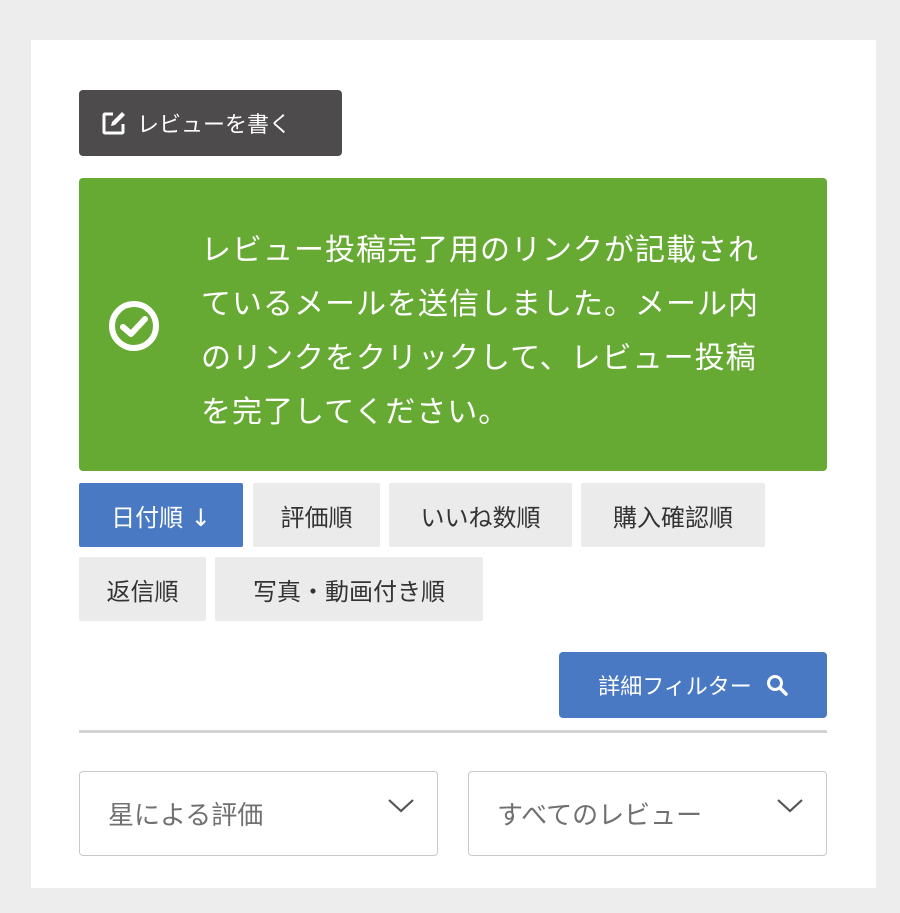  What do you see at coordinates (480, 250) in the screenshot?
I see `alert-line: レビュー投稿完了用のリンクが記載され` at bounding box center [480, 250].